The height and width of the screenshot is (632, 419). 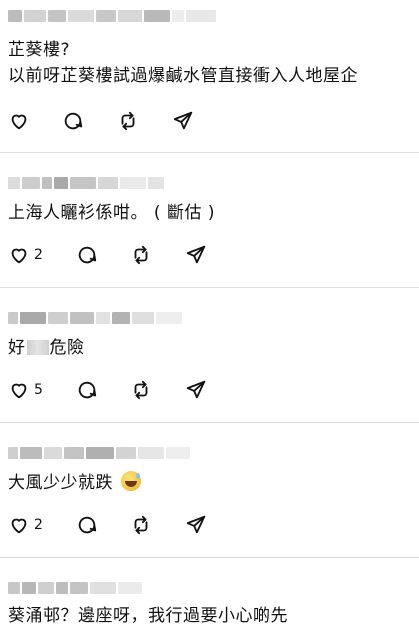 What do you see at coordinates (209, 390) in the screenshot?
I see `action-bar: 5` at bounding box center [209, 390].